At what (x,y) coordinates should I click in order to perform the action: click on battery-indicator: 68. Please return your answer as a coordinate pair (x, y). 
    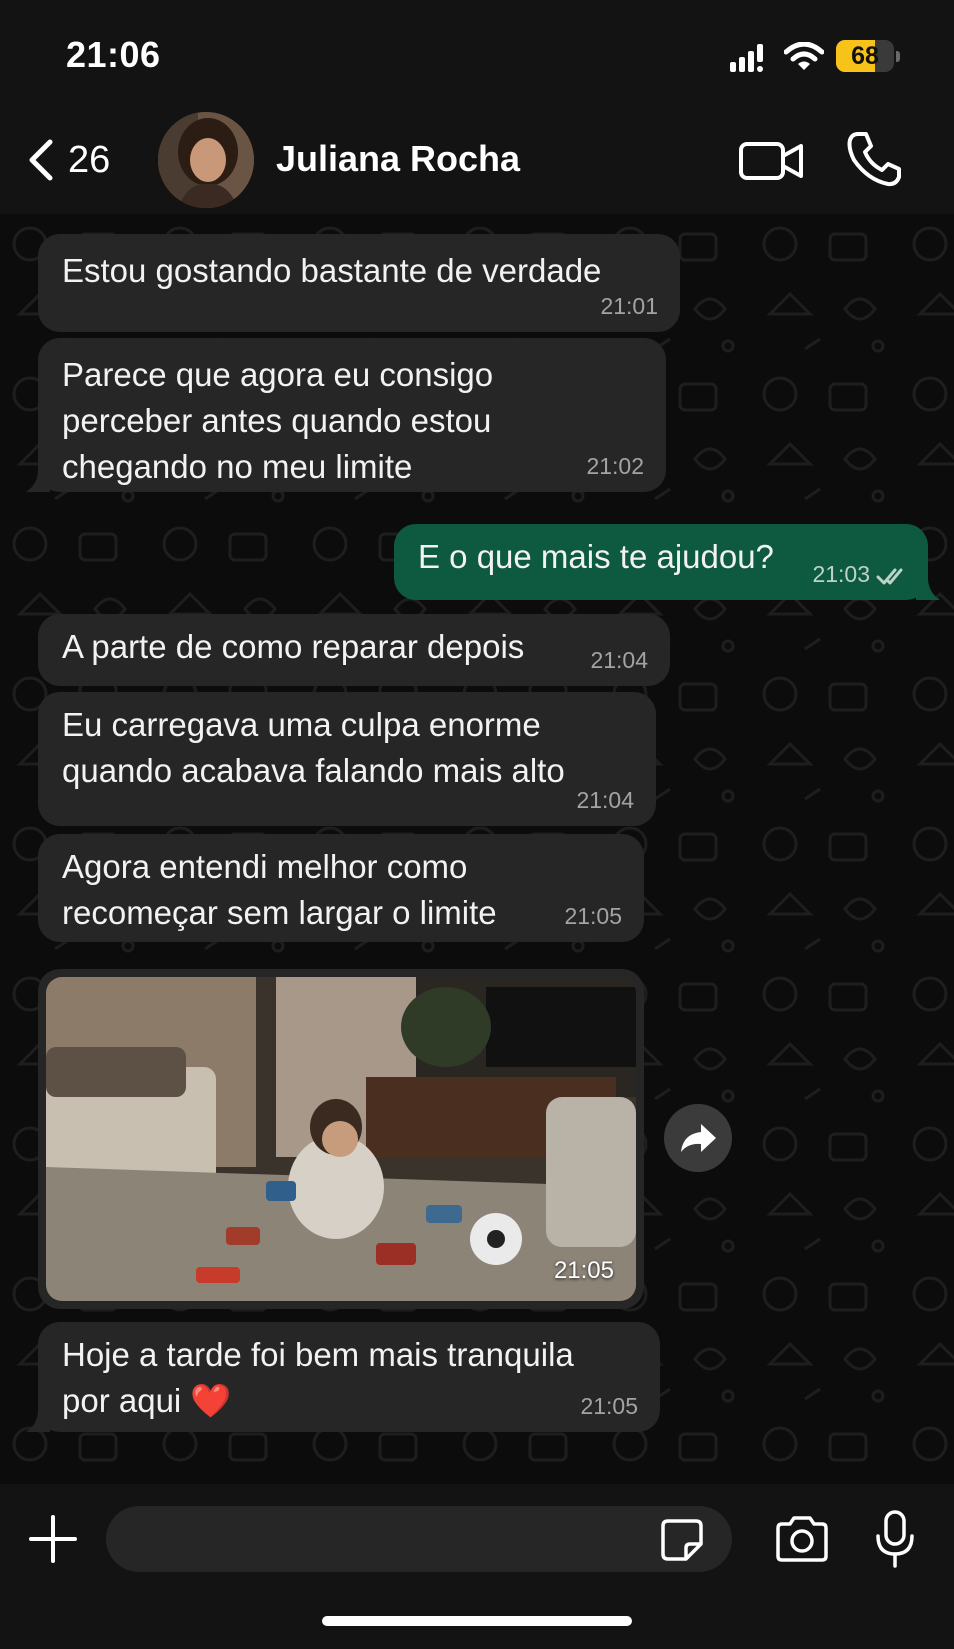
    Looking at the image, I should click on (869, 57).